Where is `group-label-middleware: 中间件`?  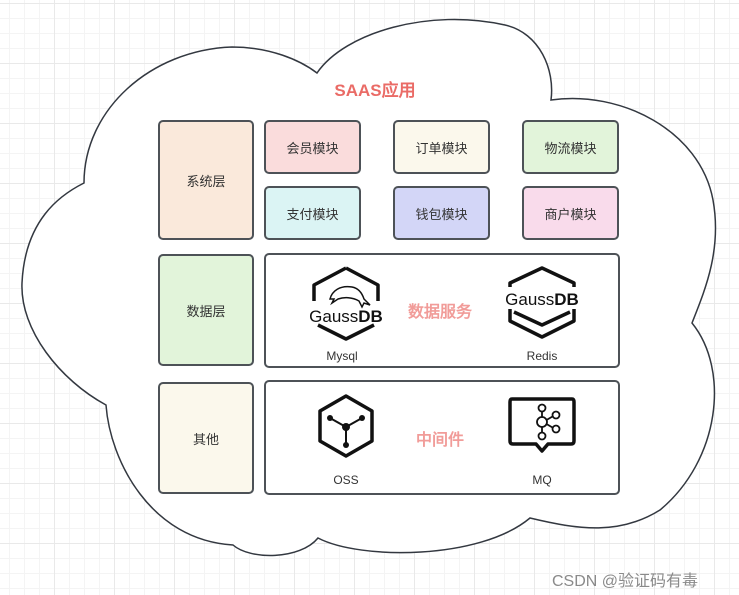
group-label-middleware: 中间件 is located at coordinates (440, 440).